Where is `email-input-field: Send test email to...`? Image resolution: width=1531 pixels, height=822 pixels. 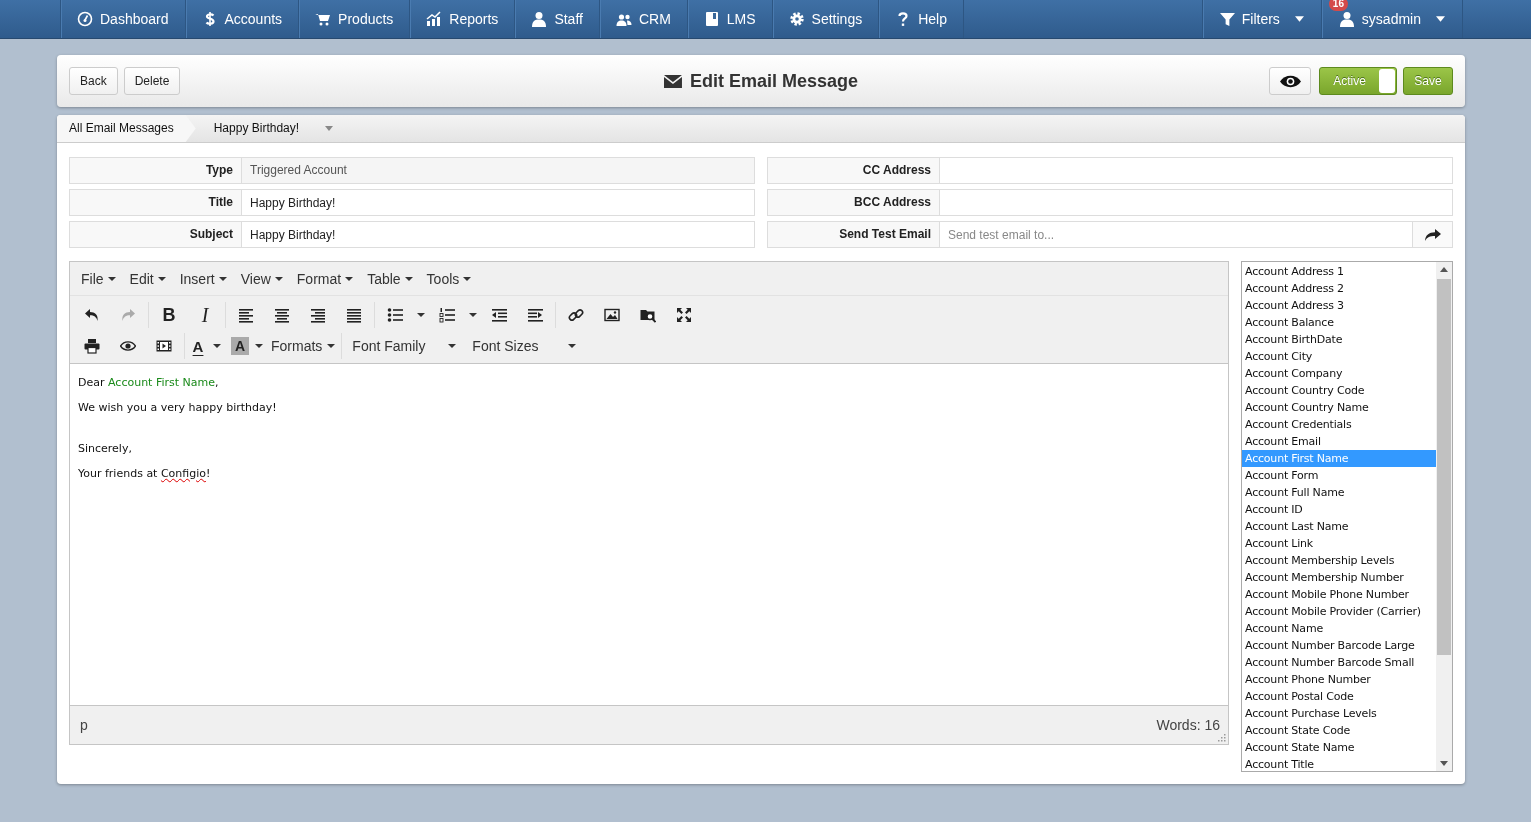
email-input-field: Send test email to... is located at coordinates (1176, 234).